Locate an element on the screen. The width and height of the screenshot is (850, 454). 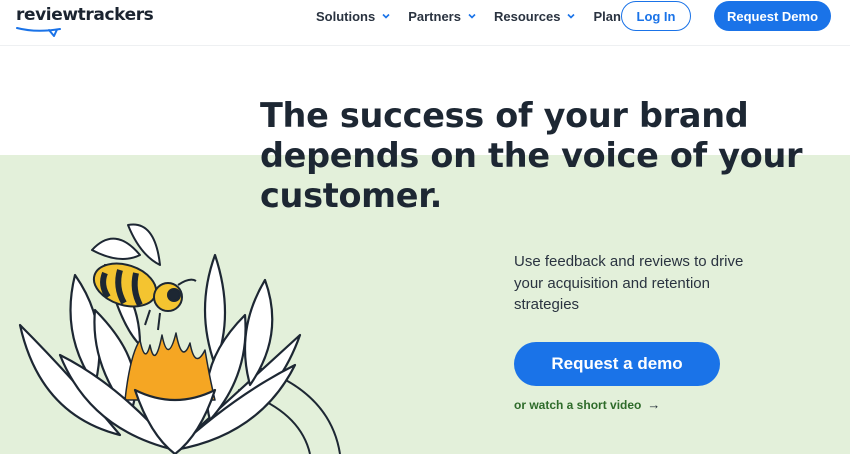
nav-label: Partners is located at coordinates (434, 16).